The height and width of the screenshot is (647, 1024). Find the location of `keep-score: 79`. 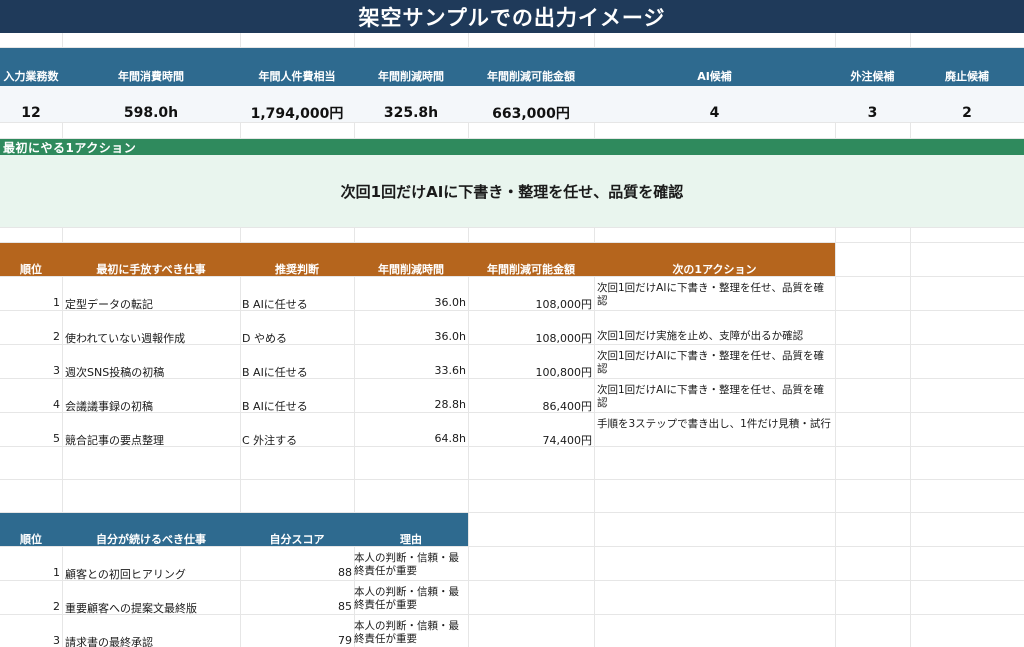

keep-score: 79 is located at coordinates (296, 640).